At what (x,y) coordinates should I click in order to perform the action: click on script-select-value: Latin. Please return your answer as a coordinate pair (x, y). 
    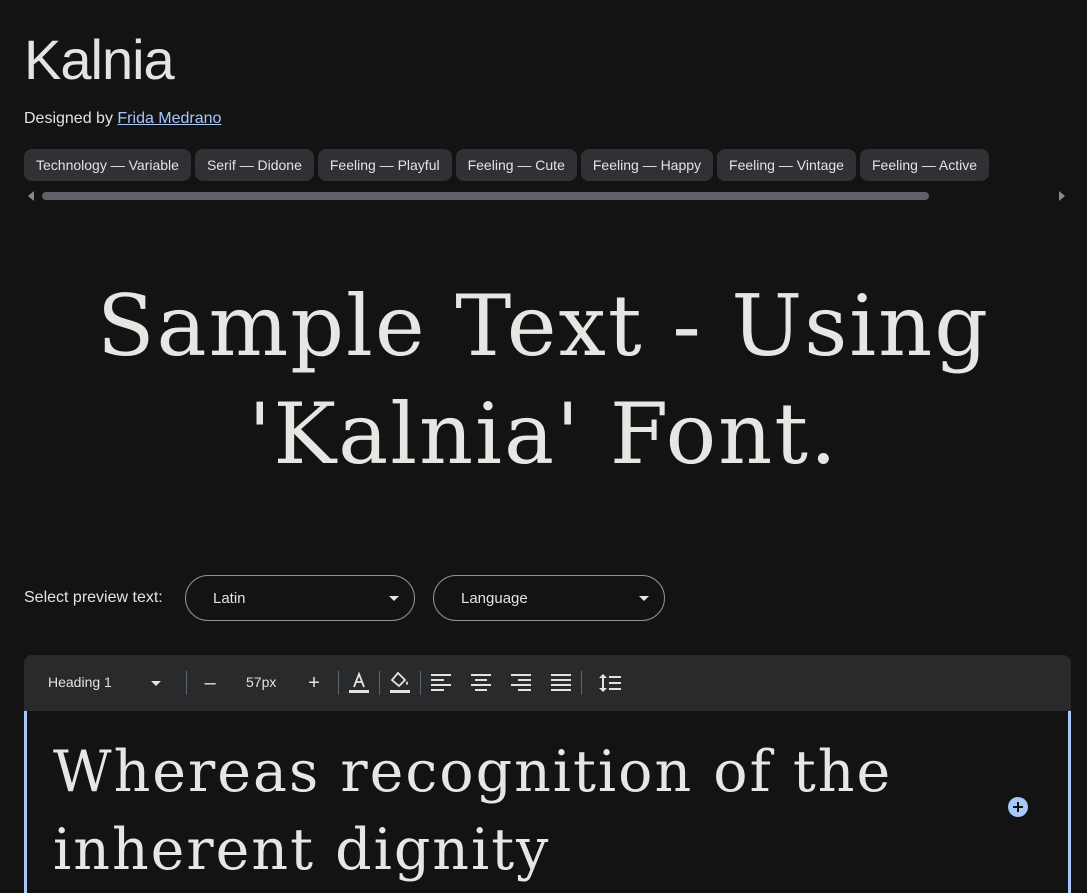
    Looking at the image, I should click on (229, 598).